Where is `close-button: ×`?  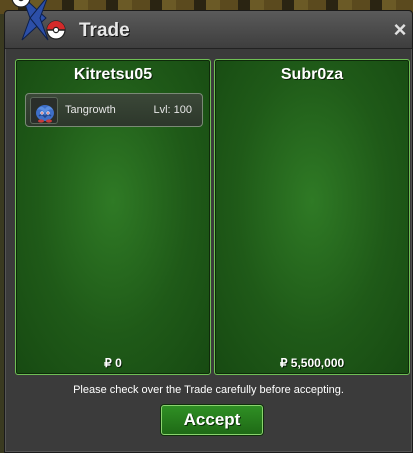 close-button: × is located at coordinates (400, 30).